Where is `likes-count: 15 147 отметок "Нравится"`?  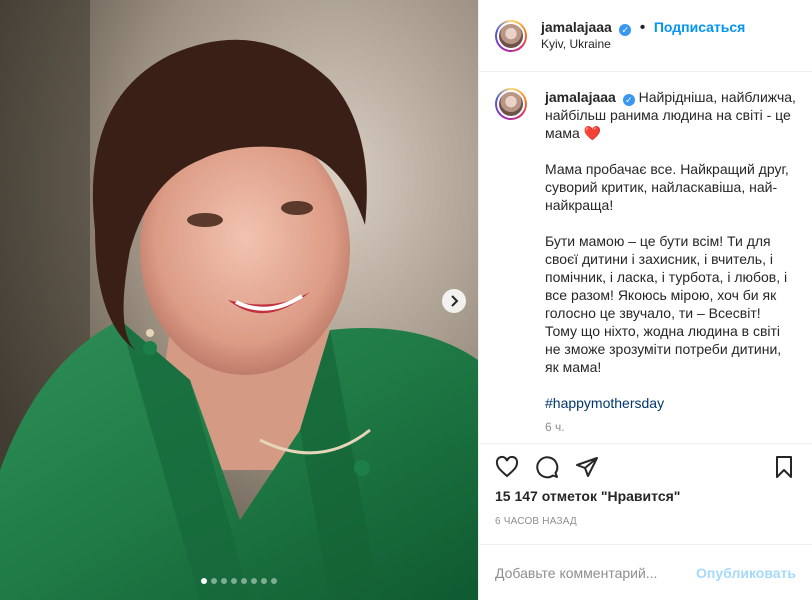
likes-count: 15 147 отметок "Нравится" is located at coordinates (645, 496).